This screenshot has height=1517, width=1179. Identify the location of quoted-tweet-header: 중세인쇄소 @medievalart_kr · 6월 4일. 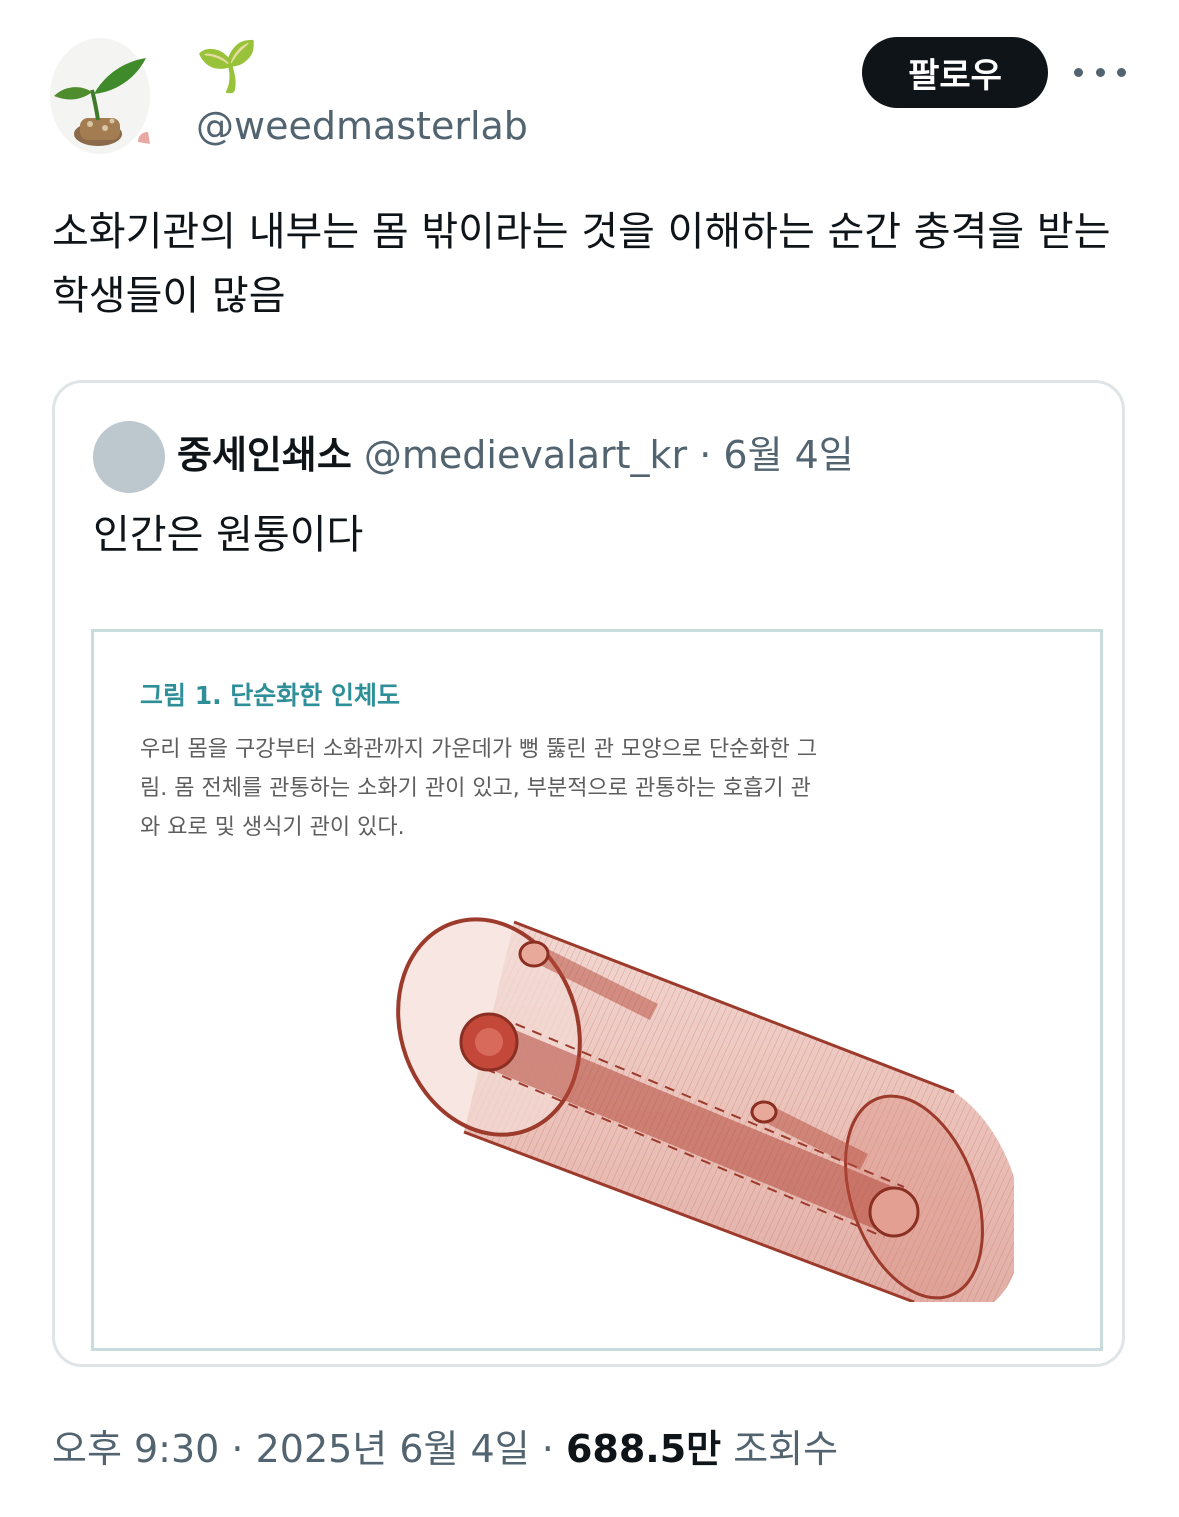
(515, 455).